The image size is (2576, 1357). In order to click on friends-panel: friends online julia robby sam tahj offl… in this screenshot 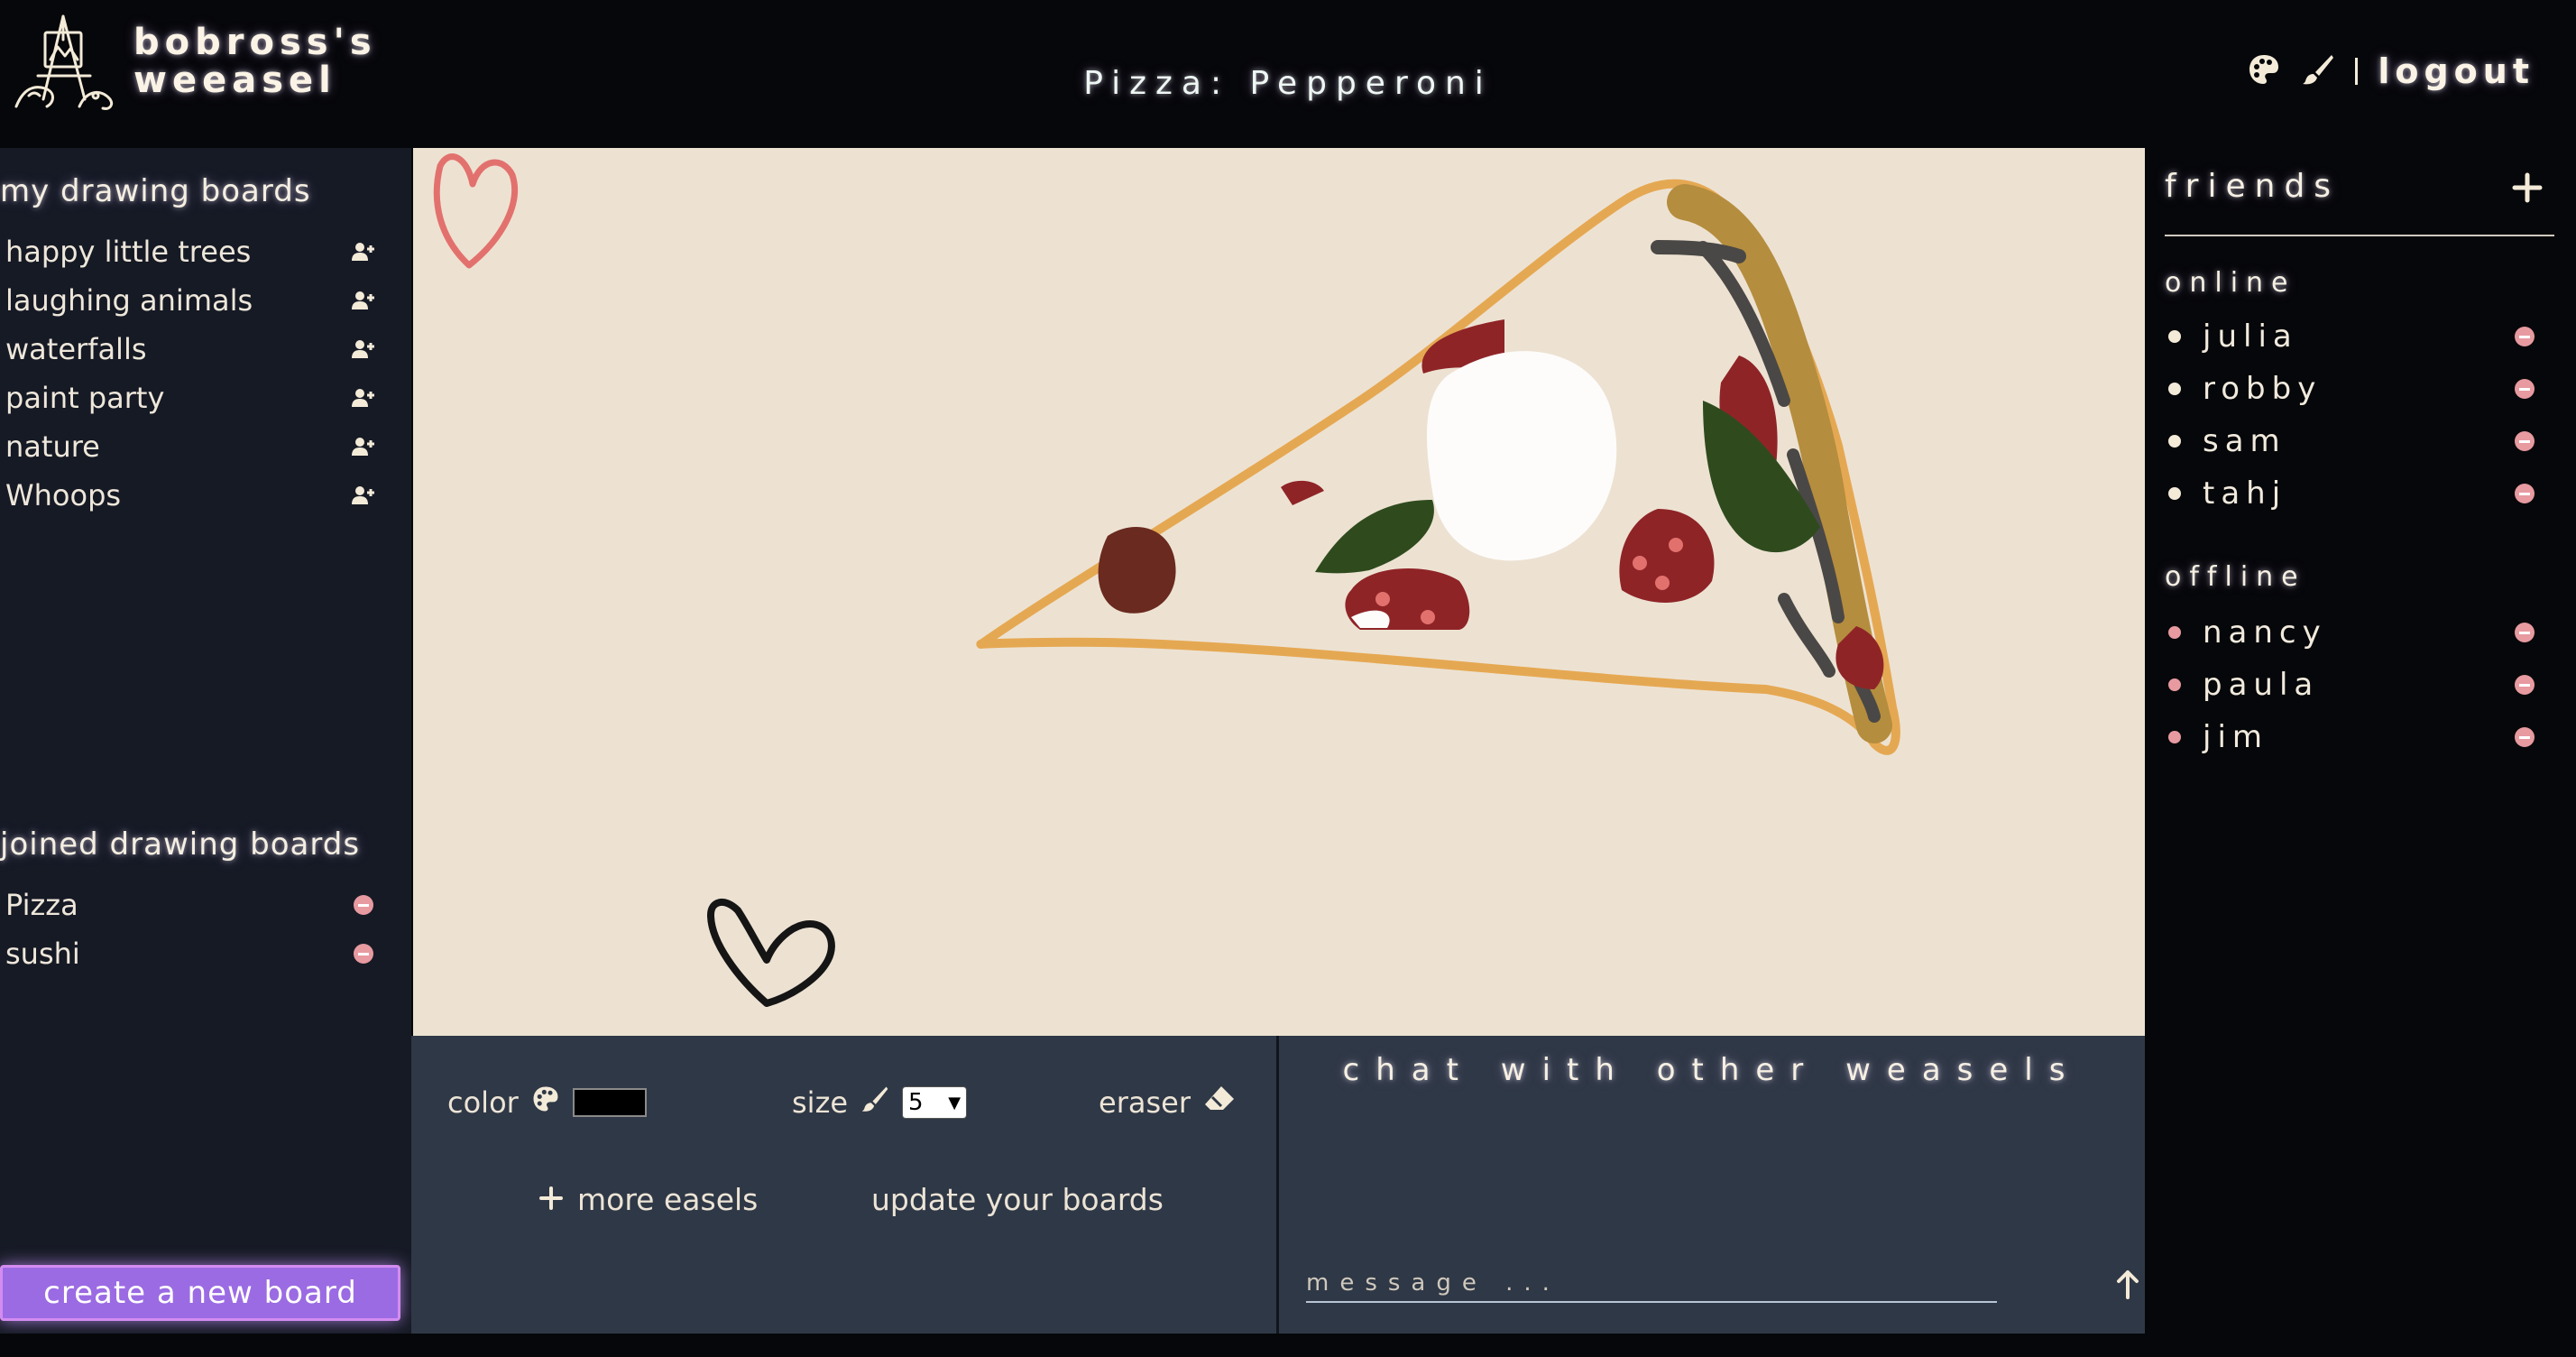, I will do `click(2361, 741)`.